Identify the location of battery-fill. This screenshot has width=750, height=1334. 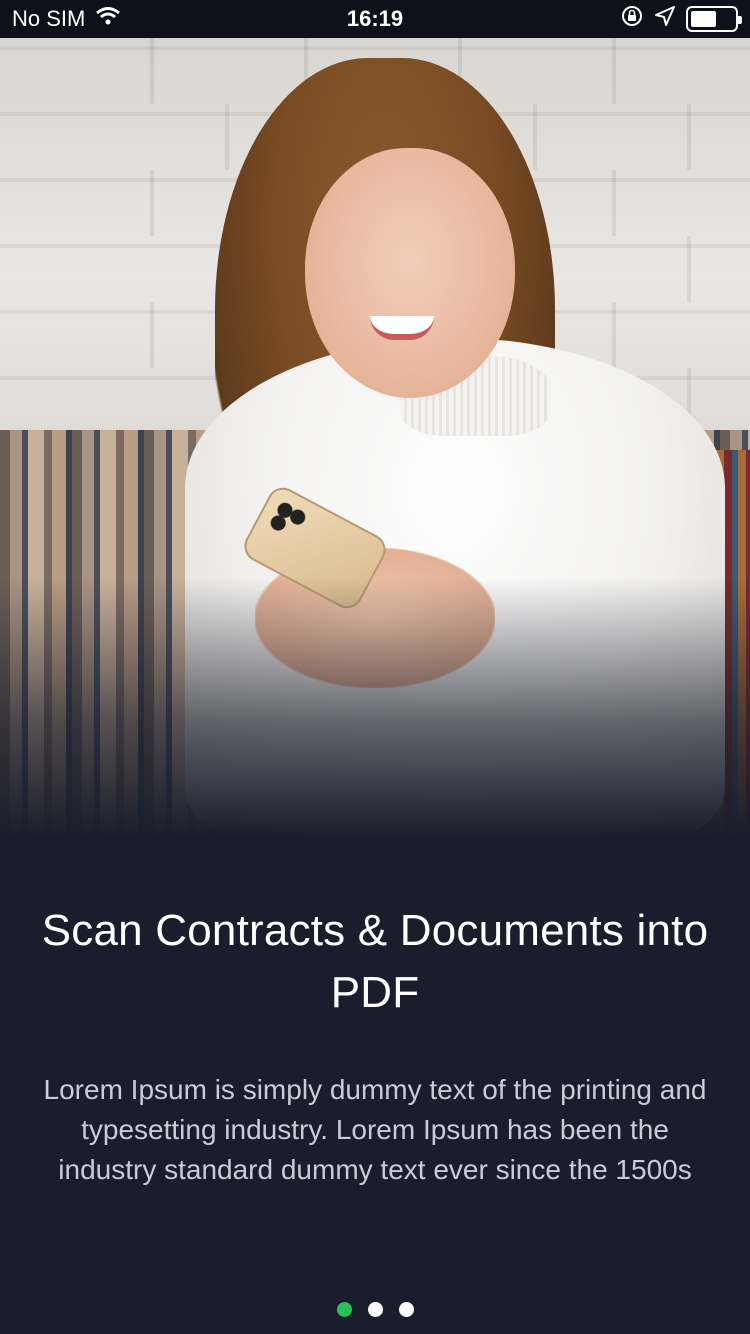
(704, 19).